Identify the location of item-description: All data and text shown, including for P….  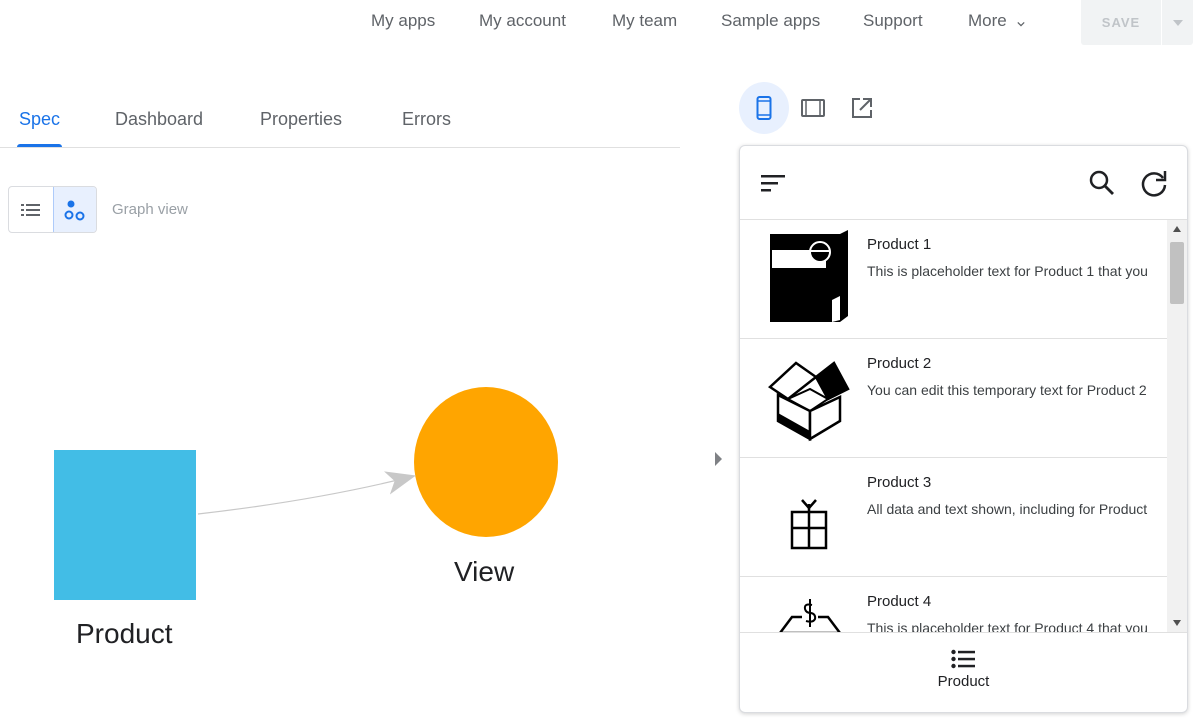
(1007, 509).